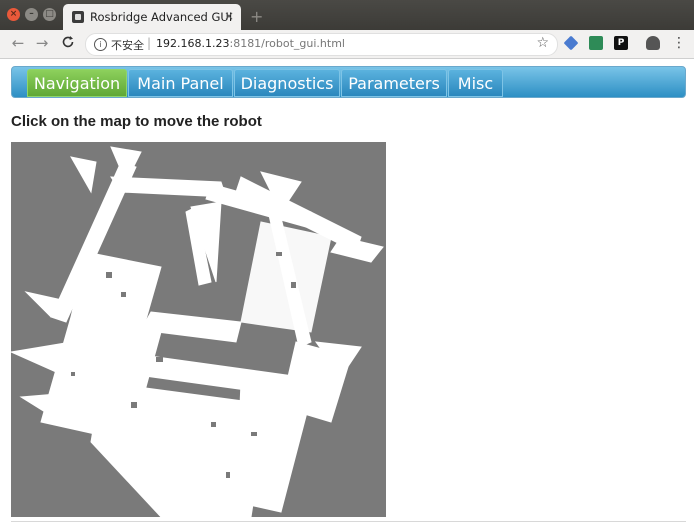 This screenshot has height=525, width=694. What do you see at coordinates (596, 43) in the screenshot?
I see `pocket-ext-icon` at bounding box center [596, 43].